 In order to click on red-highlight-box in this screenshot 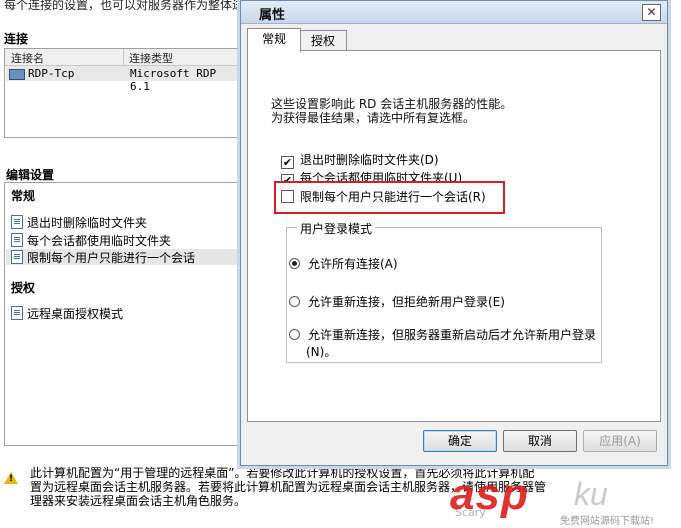, I will do `click(389, 197)`.